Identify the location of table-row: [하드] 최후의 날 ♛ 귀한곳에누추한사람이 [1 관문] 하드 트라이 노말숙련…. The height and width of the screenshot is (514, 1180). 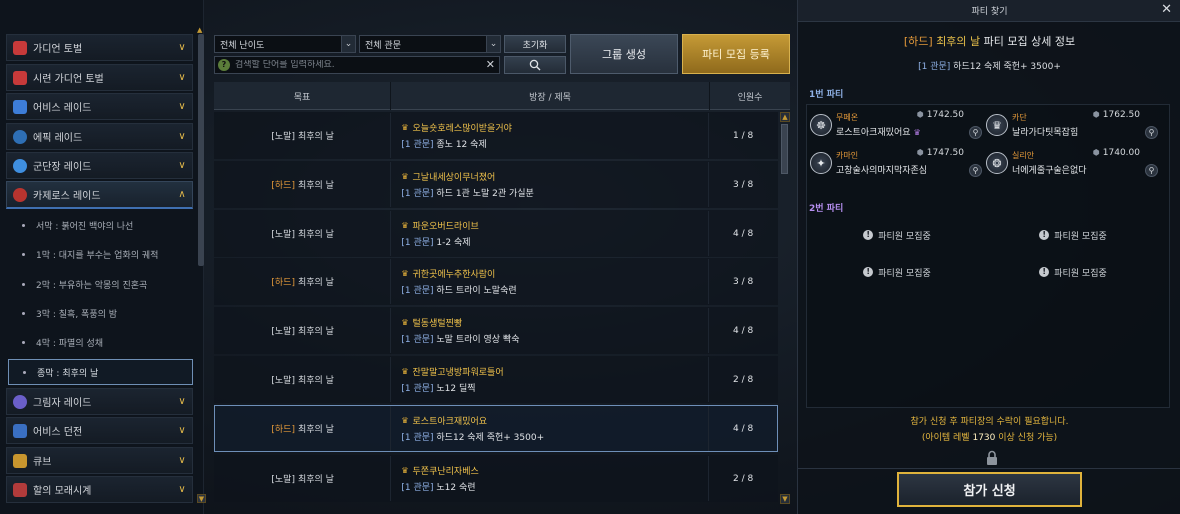
(496, 281).